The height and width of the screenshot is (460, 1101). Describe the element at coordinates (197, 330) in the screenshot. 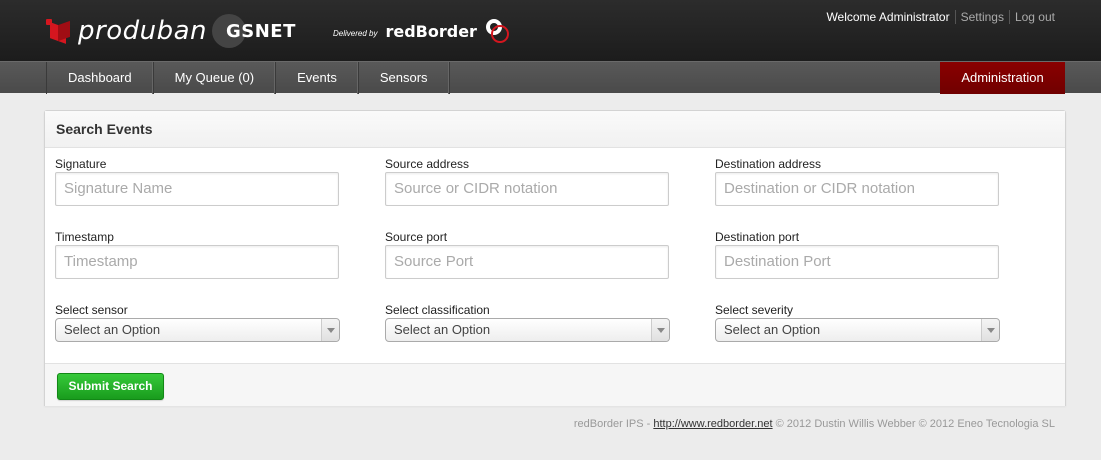

I see `sensor-select: Select an Option` at that location.